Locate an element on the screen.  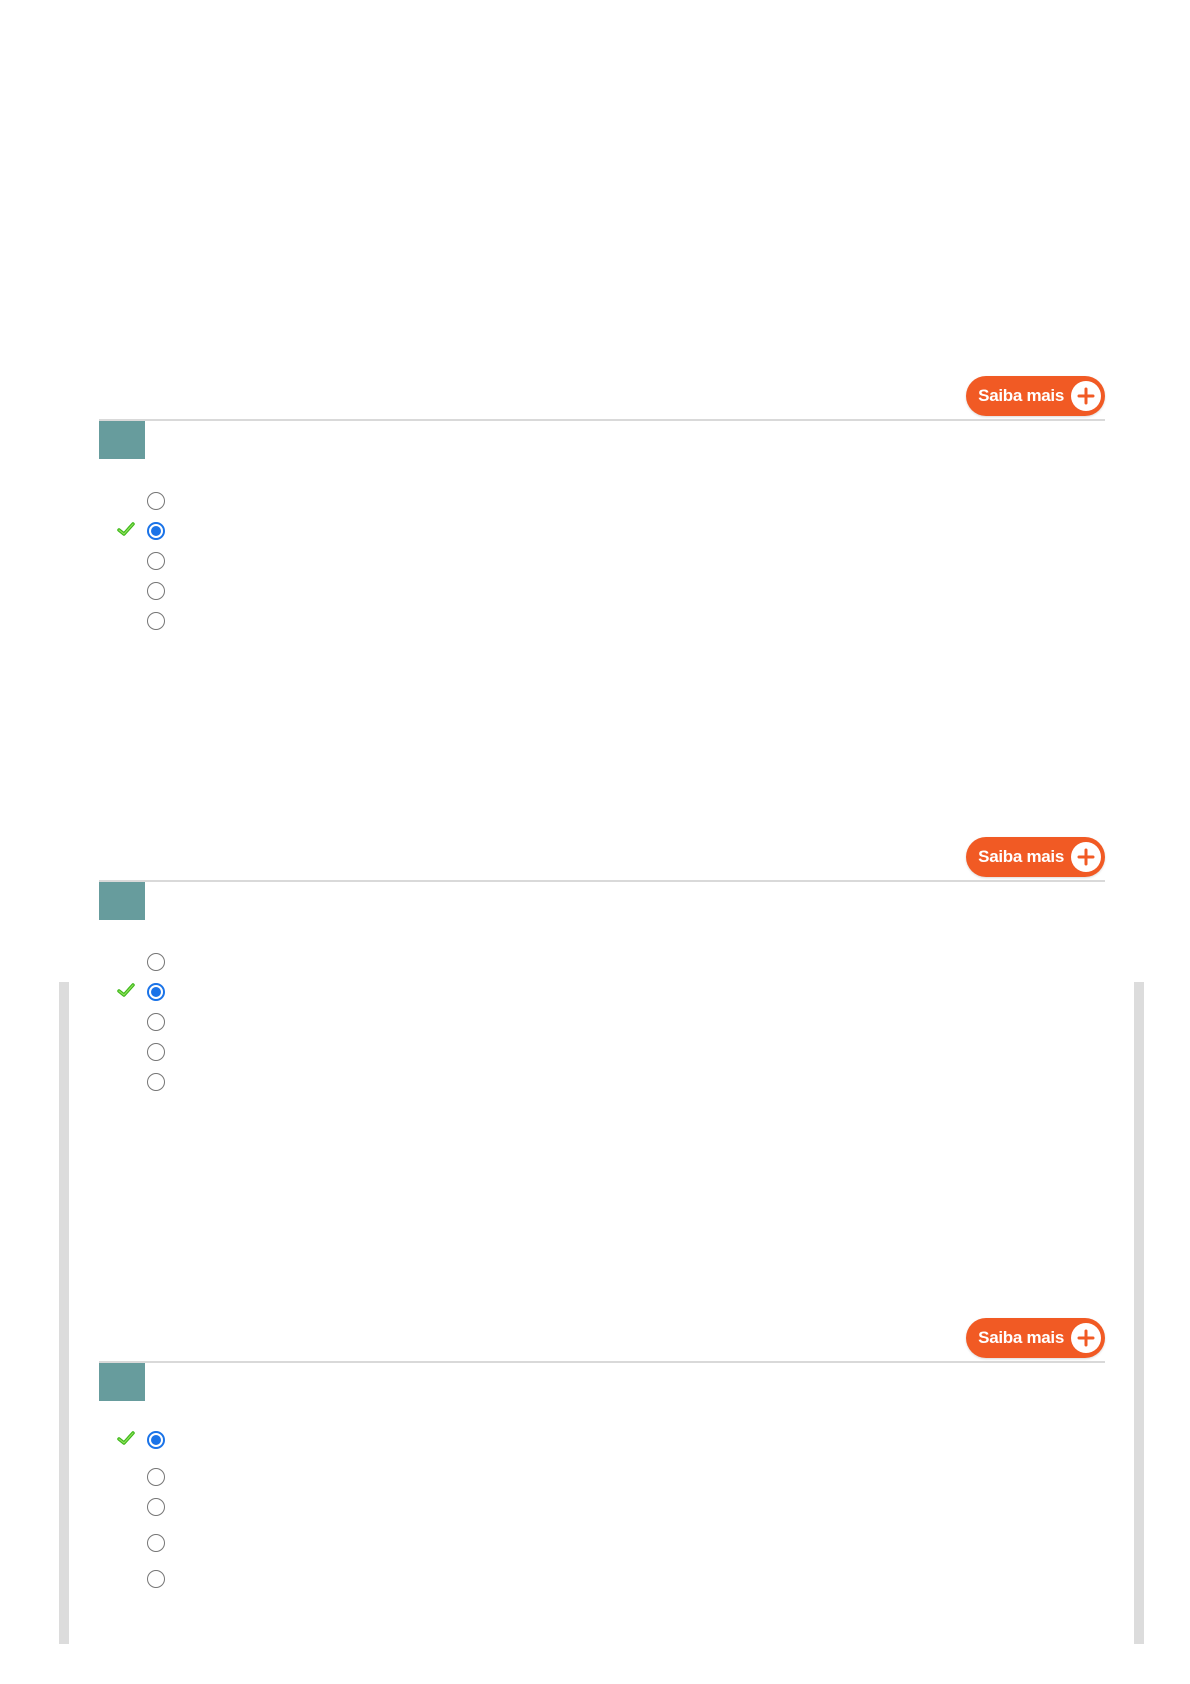
left-scroll-track is located at coordinates (64, 1313).